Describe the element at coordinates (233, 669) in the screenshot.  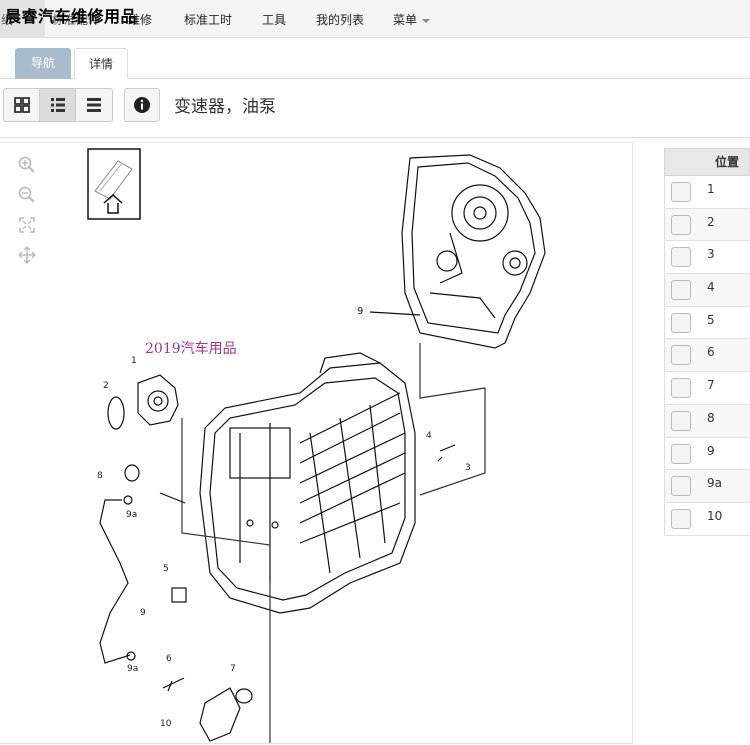
I see `callout-7: 7` at that location.